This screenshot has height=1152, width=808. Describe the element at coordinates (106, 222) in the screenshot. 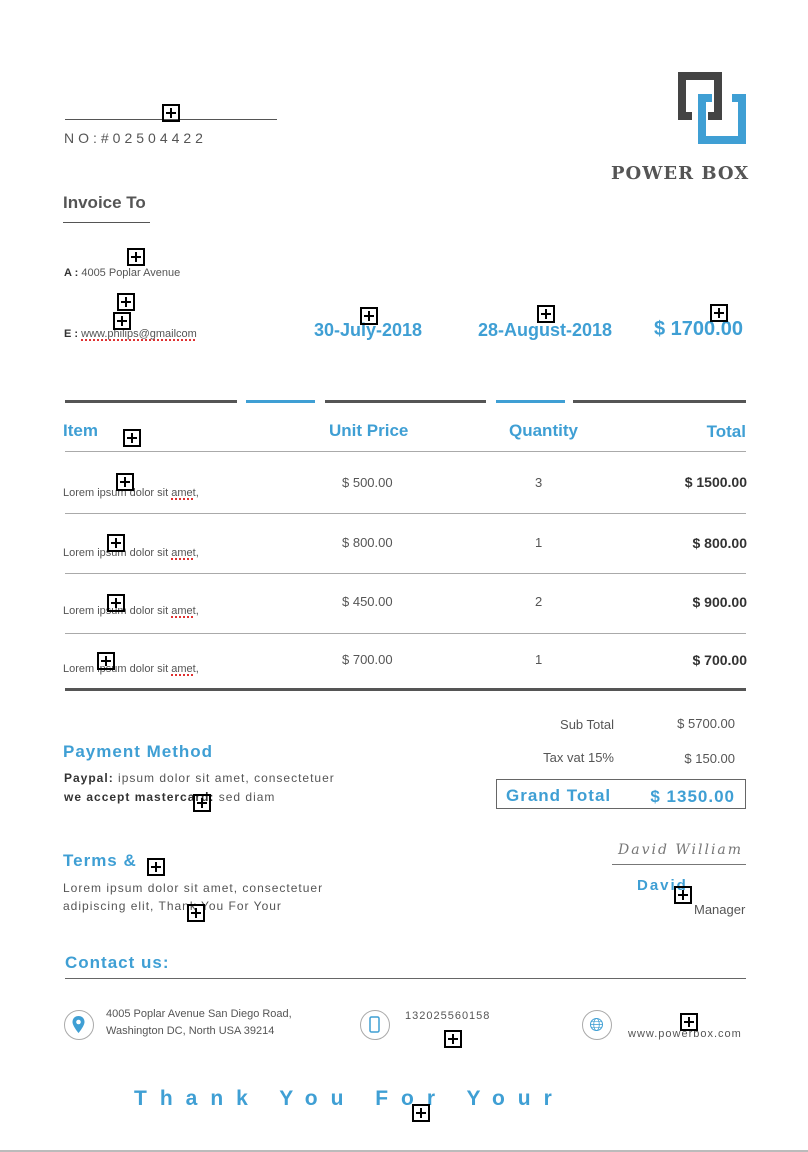

I see `invoice-to-underline` at that location.